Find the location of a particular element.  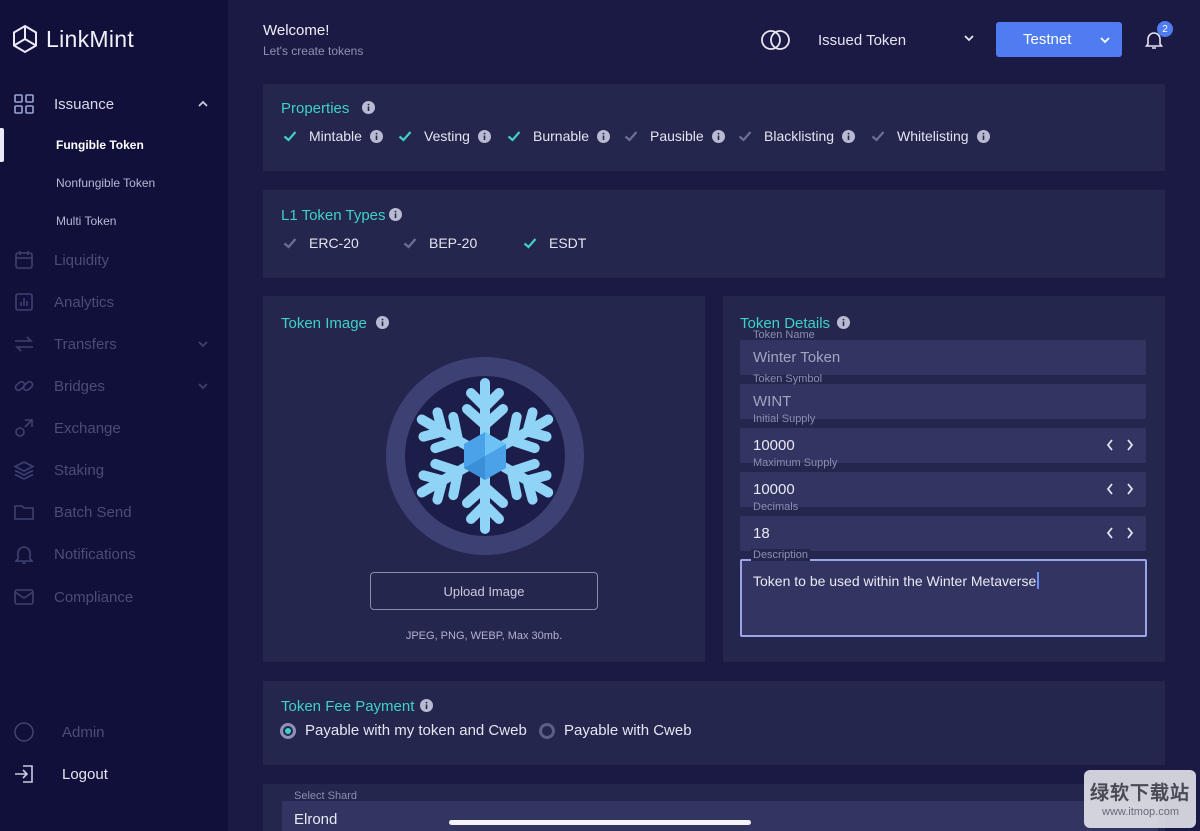

l1-type-esdt: ESDT is located at coordinates (554, 243).